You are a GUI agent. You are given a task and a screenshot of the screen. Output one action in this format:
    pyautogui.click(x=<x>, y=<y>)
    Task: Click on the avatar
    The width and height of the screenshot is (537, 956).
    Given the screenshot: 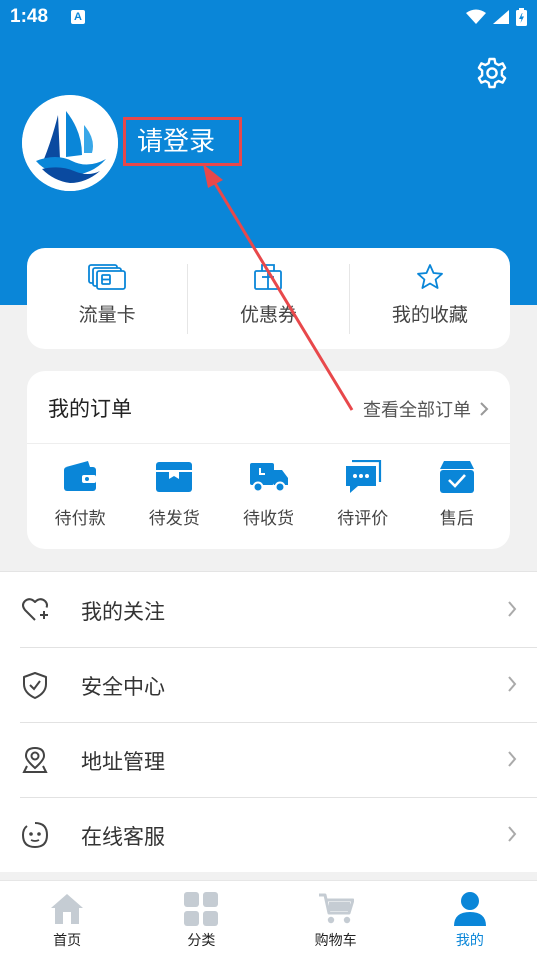 What is the action you would take?
    pyautogui.click(x=70, y=143)
    